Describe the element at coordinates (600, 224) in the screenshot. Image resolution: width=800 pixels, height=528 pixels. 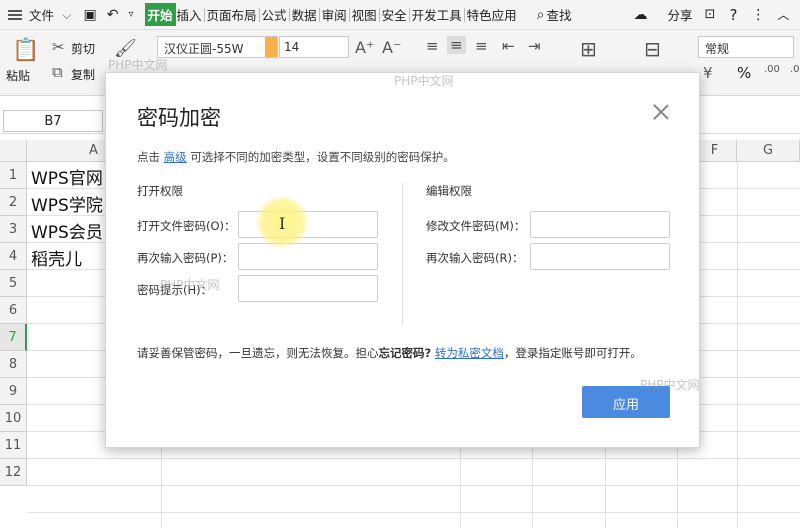
I see `modify-password-input` at that location.